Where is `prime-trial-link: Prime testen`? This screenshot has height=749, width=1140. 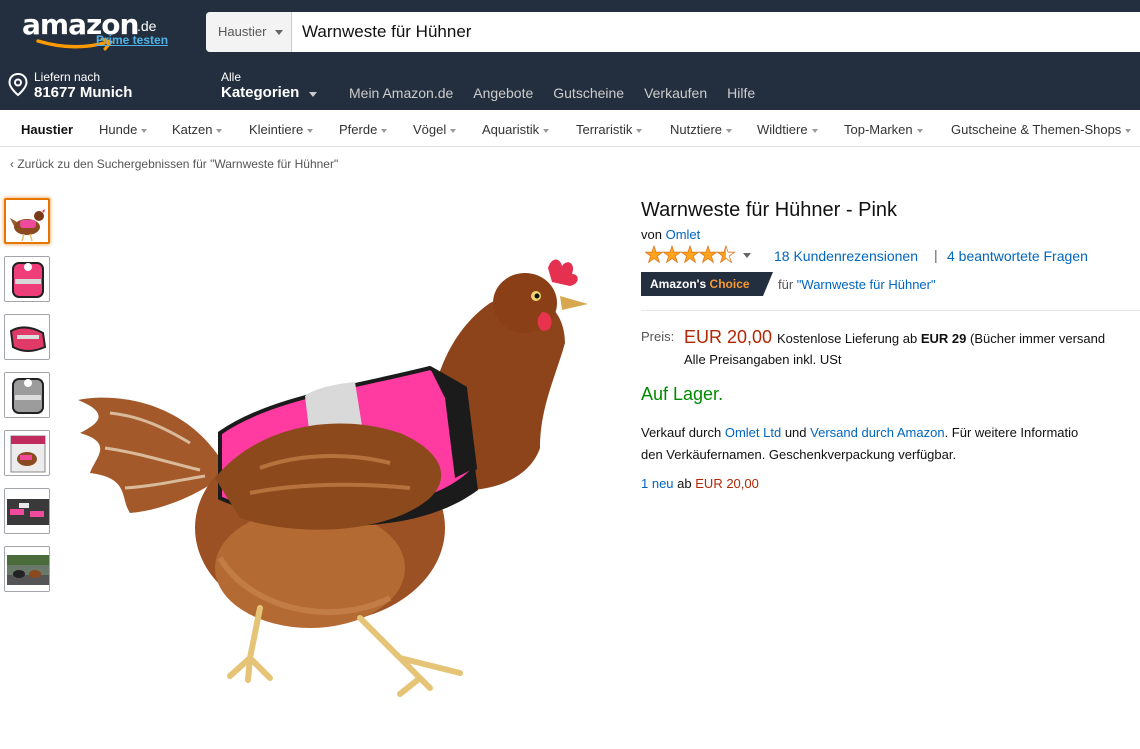
prime-trial-link: Prime testen is located at coordinates (132, 40).